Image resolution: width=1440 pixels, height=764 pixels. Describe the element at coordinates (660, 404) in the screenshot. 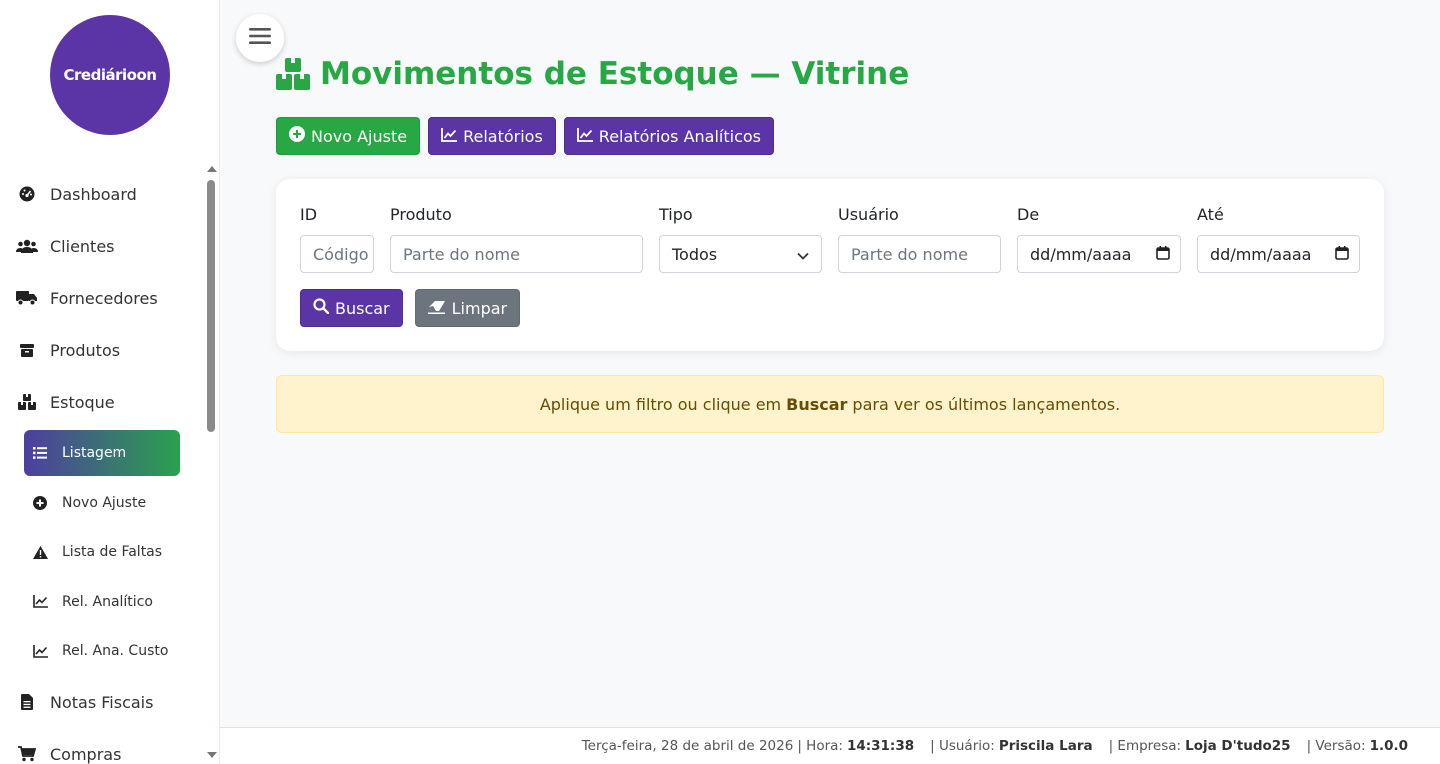

I see `alert-text-before: Aplique um filtro ou clique em` at that location.